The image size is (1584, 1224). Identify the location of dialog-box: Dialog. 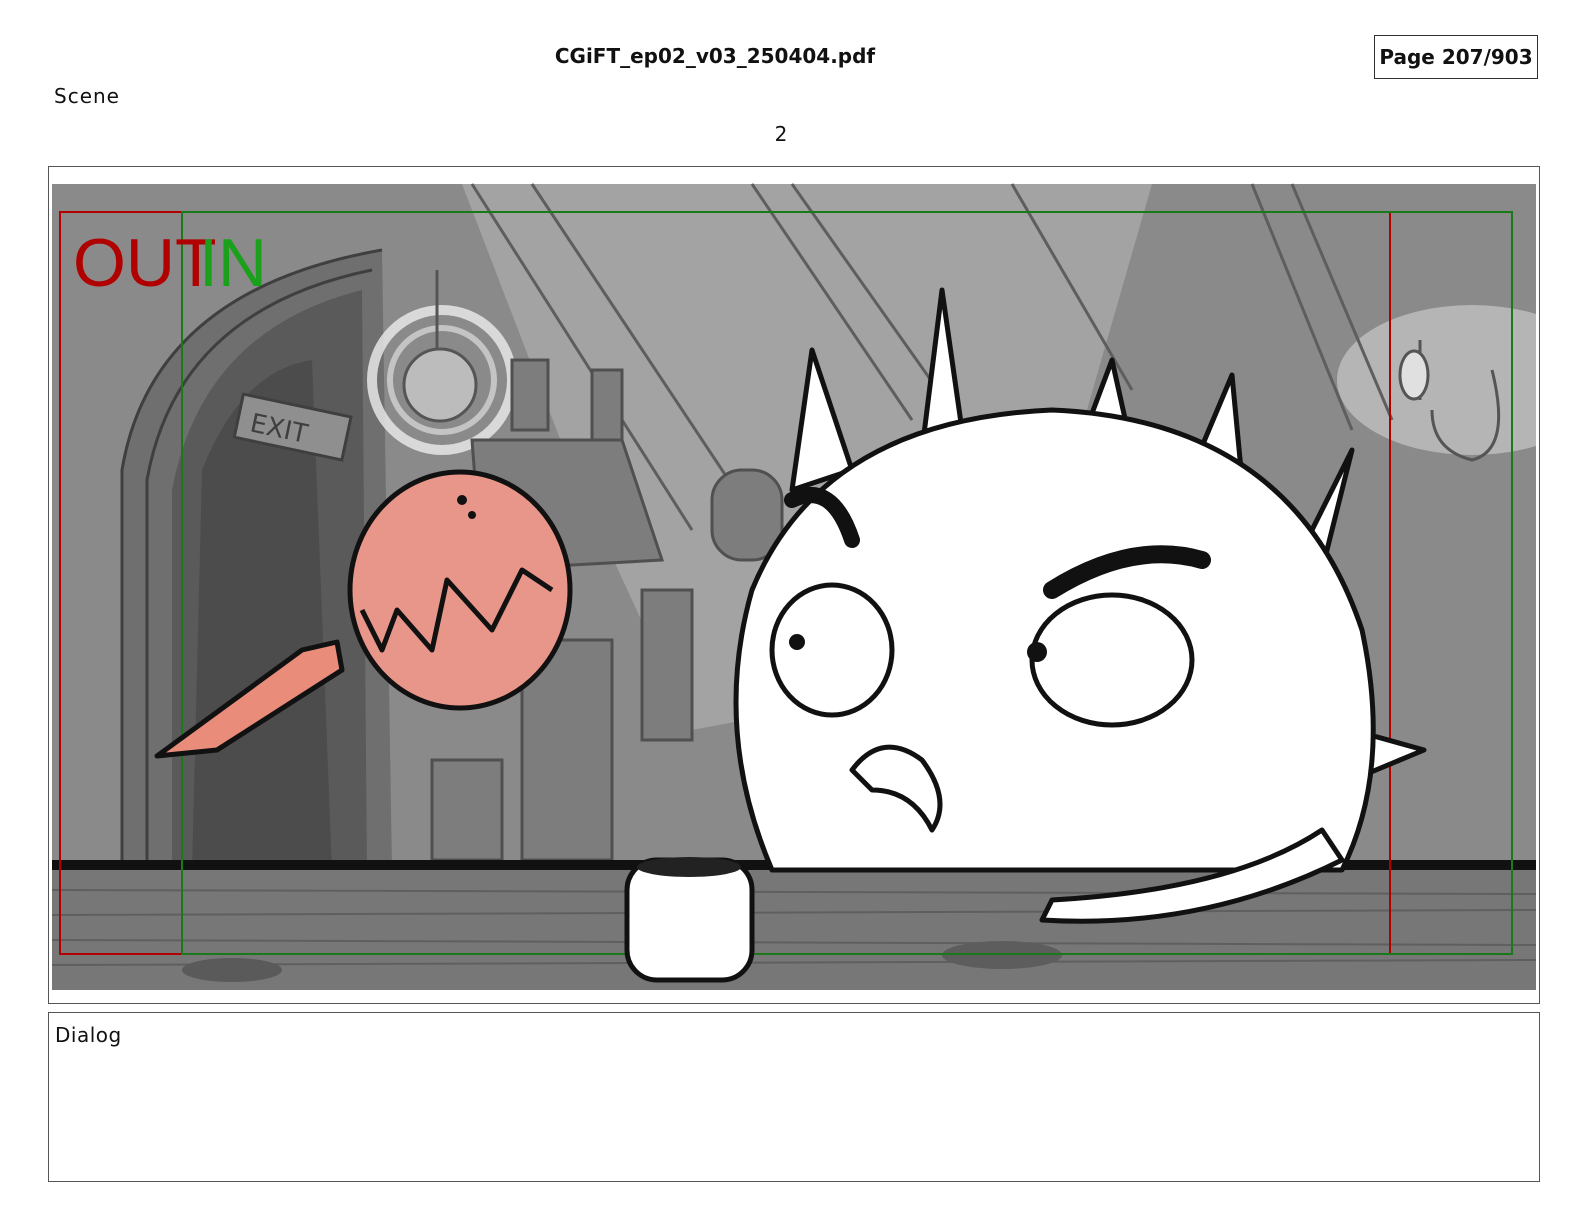
(794, 1097).